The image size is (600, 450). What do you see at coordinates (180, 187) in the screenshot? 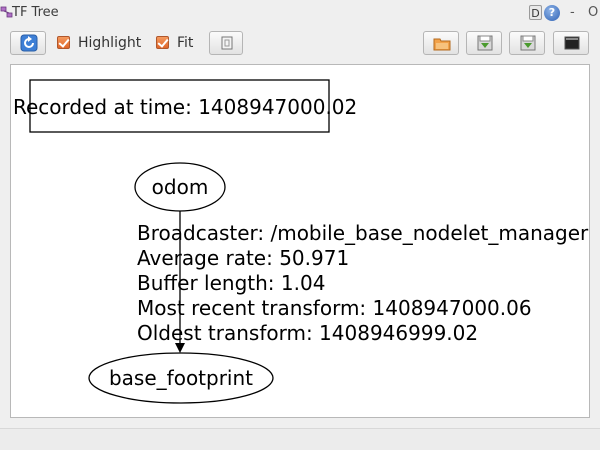
I see `node-odom-label: odom` at bounding box center [180, 187].